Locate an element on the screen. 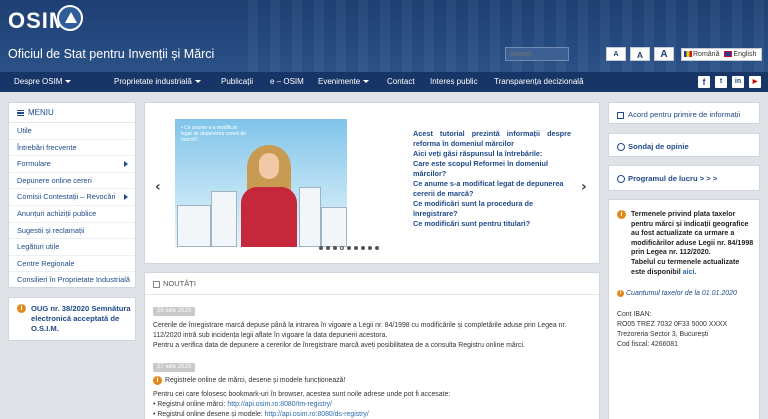 The height and width of the screenshot is (419, 768). acord-box: Acord pentru primire de informații is located at coordinates (684, 113).